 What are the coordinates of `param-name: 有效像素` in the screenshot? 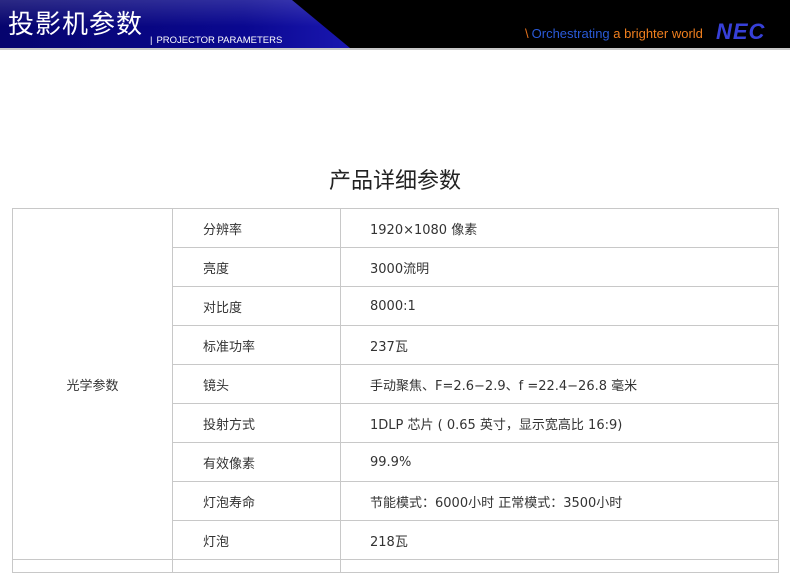 It's located at (256, 462).